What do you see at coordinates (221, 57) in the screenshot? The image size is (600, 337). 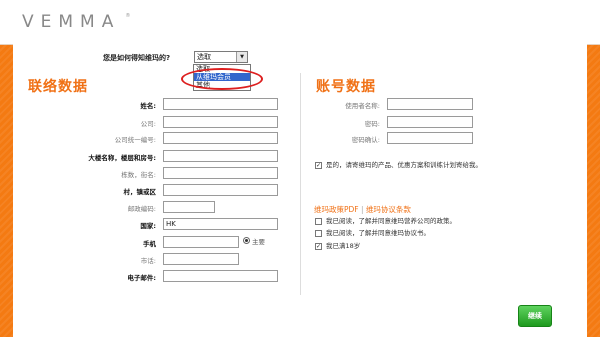 I see `referral-select: 选取 ▼` at bounding box center [221, 57].